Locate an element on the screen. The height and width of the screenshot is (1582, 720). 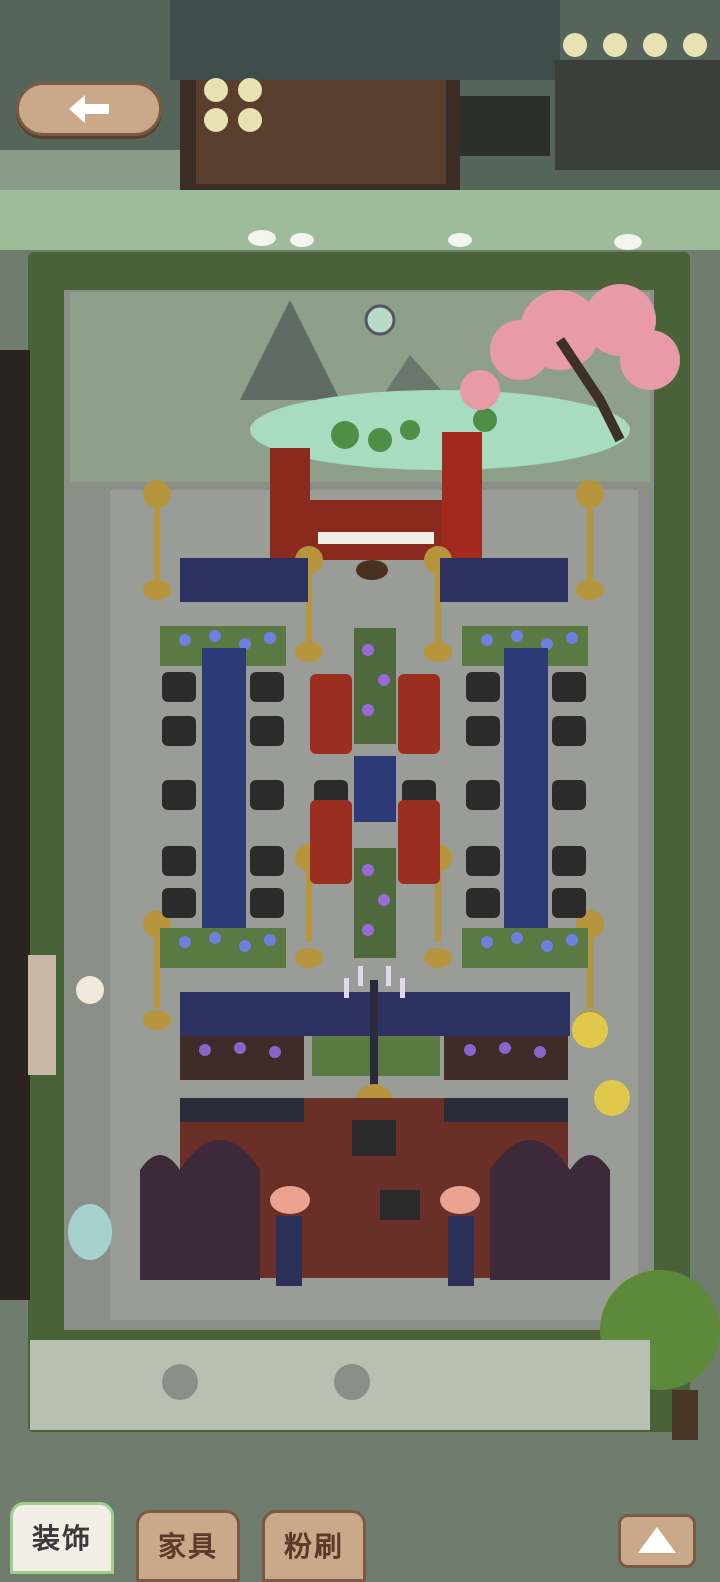
tab-decorate-label: 装饰 is located at coordinates (61, 1538).